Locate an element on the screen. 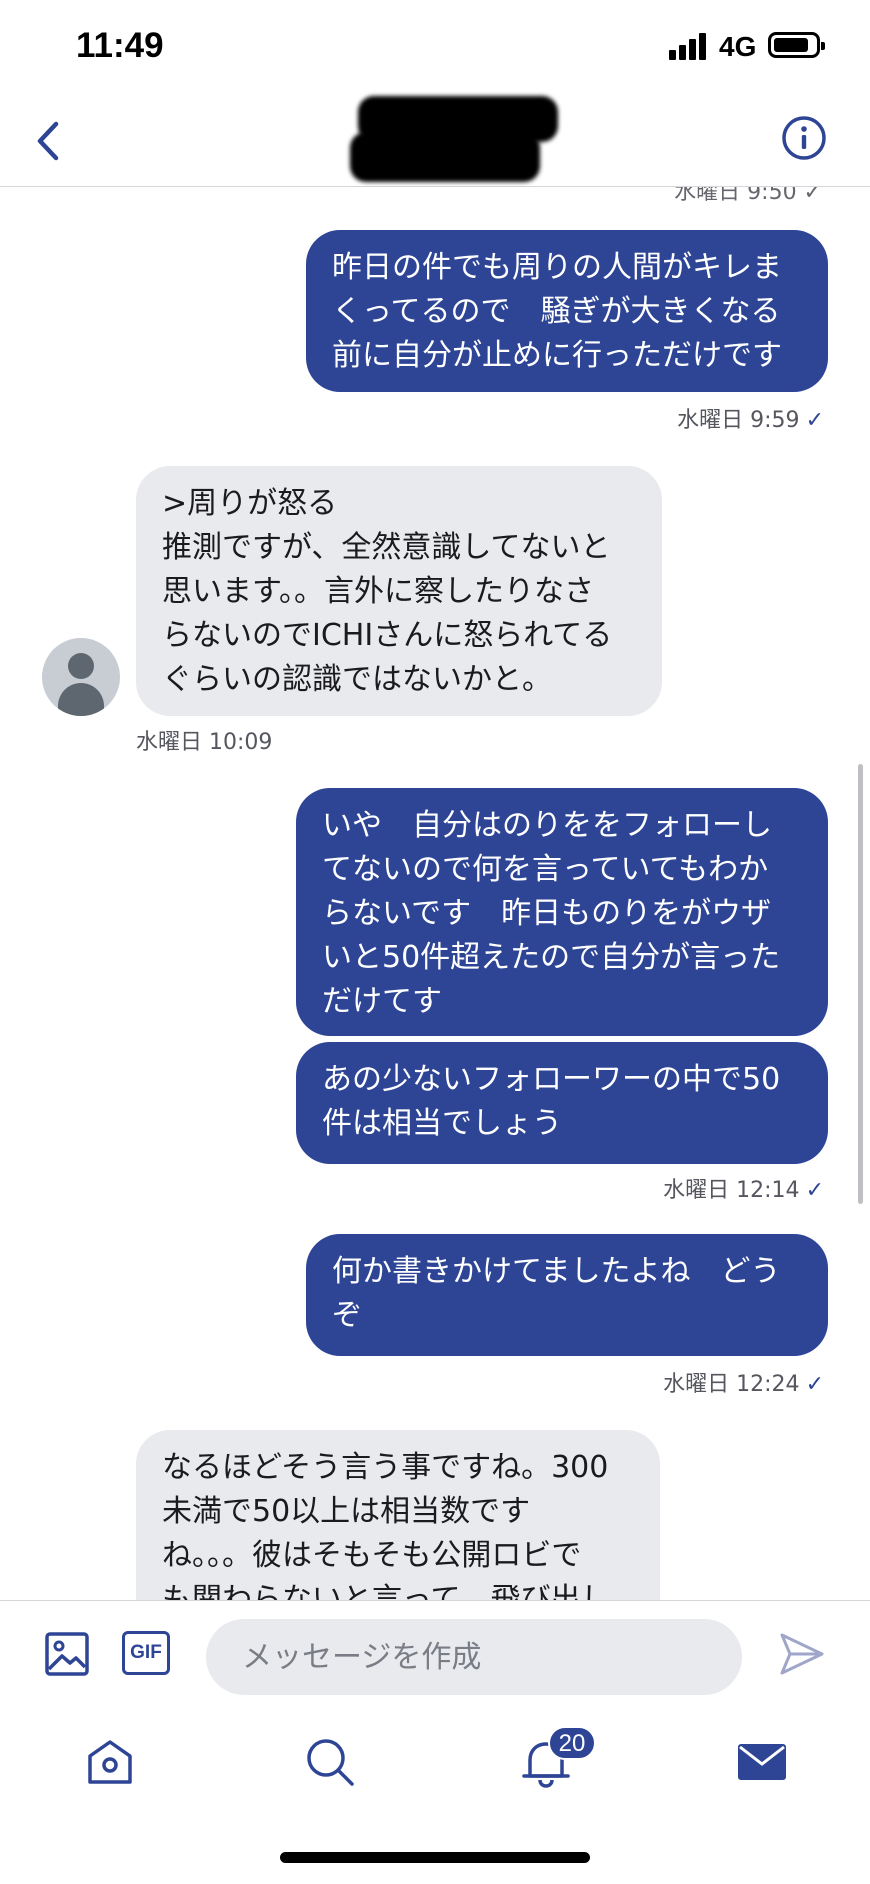 The width and height of the screenshot is (870, 1884). status-bar: 11:49 4G is located at coordinates (435, 48).